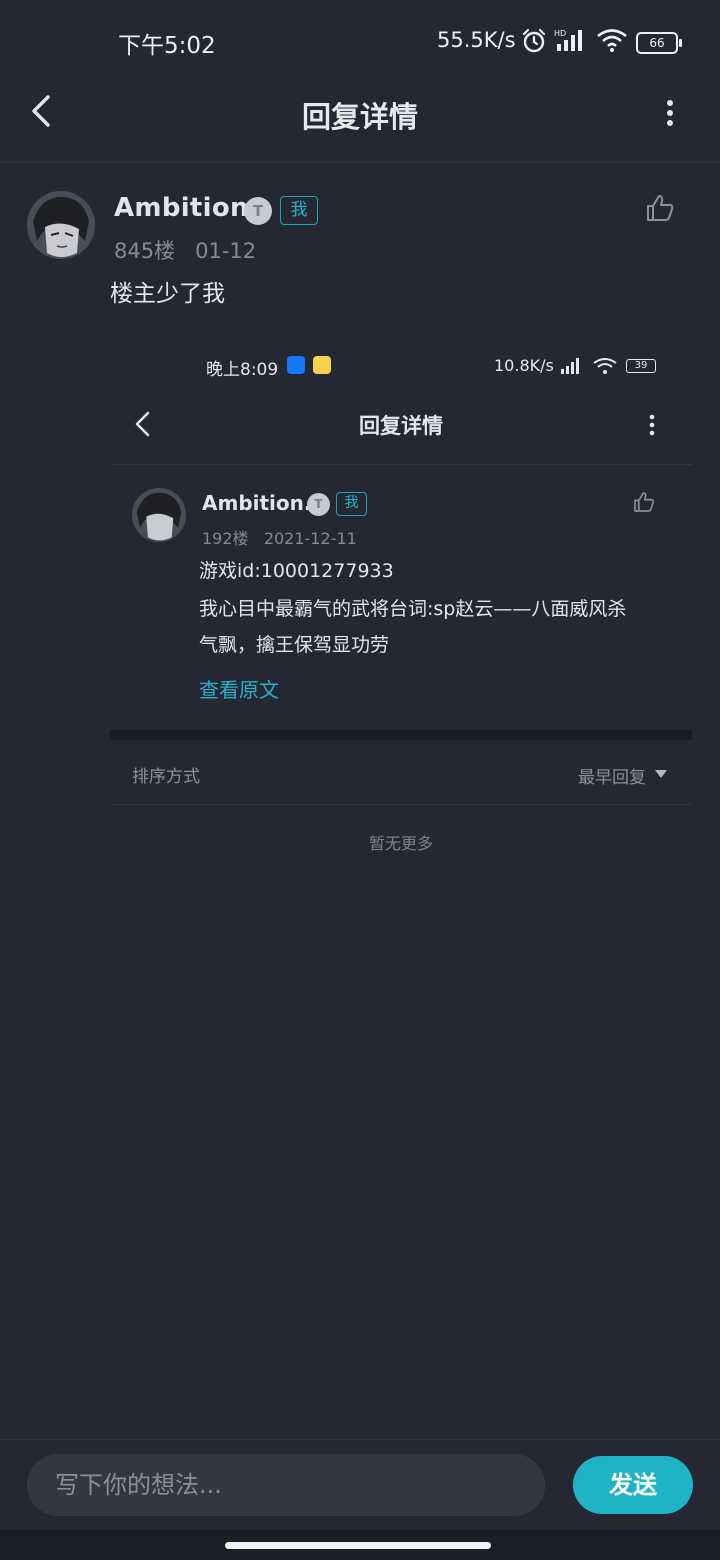 This screenshot has height=1560, width=720. What do you see at coordinates (570, 366) in the screenshot?
I see `embedded-signal-icon` at bounding box center [570, 366].